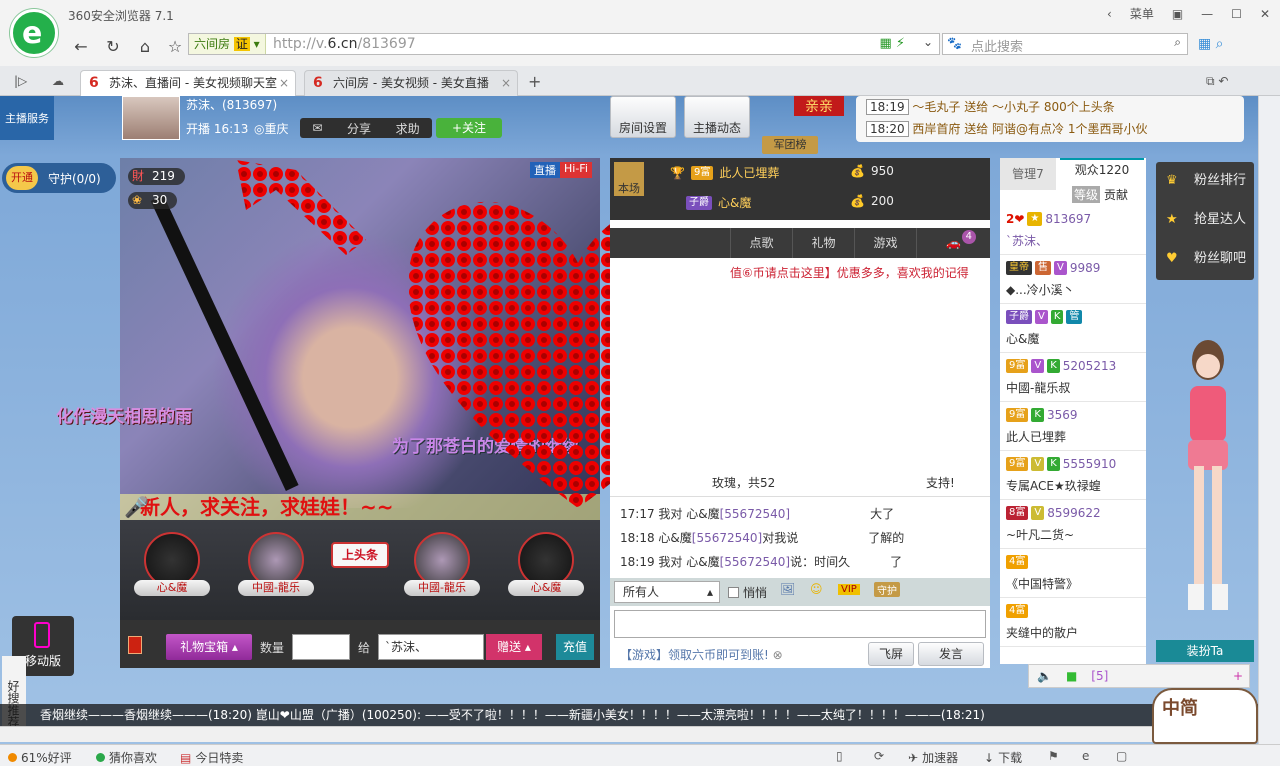  Describe the element at coordinates (954, 43) in the screenshot. I see `search-engine-icon: 🐾` at that location.